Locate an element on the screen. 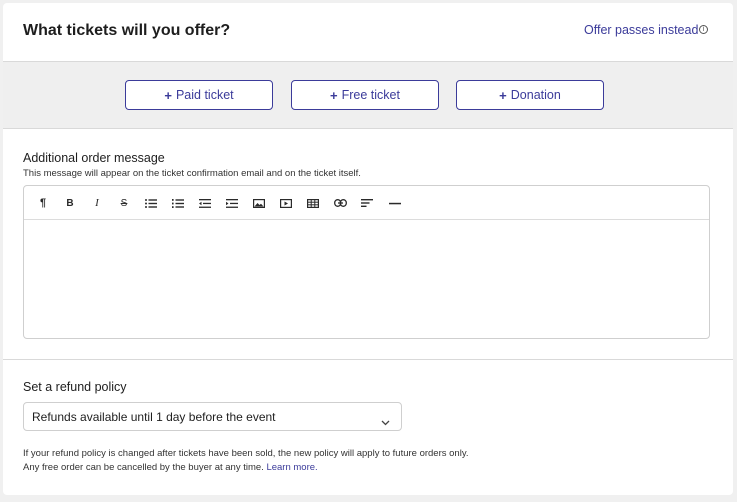 This screenshot has height=502, width=737. align-left-icon is located at coordinates (367, 203).